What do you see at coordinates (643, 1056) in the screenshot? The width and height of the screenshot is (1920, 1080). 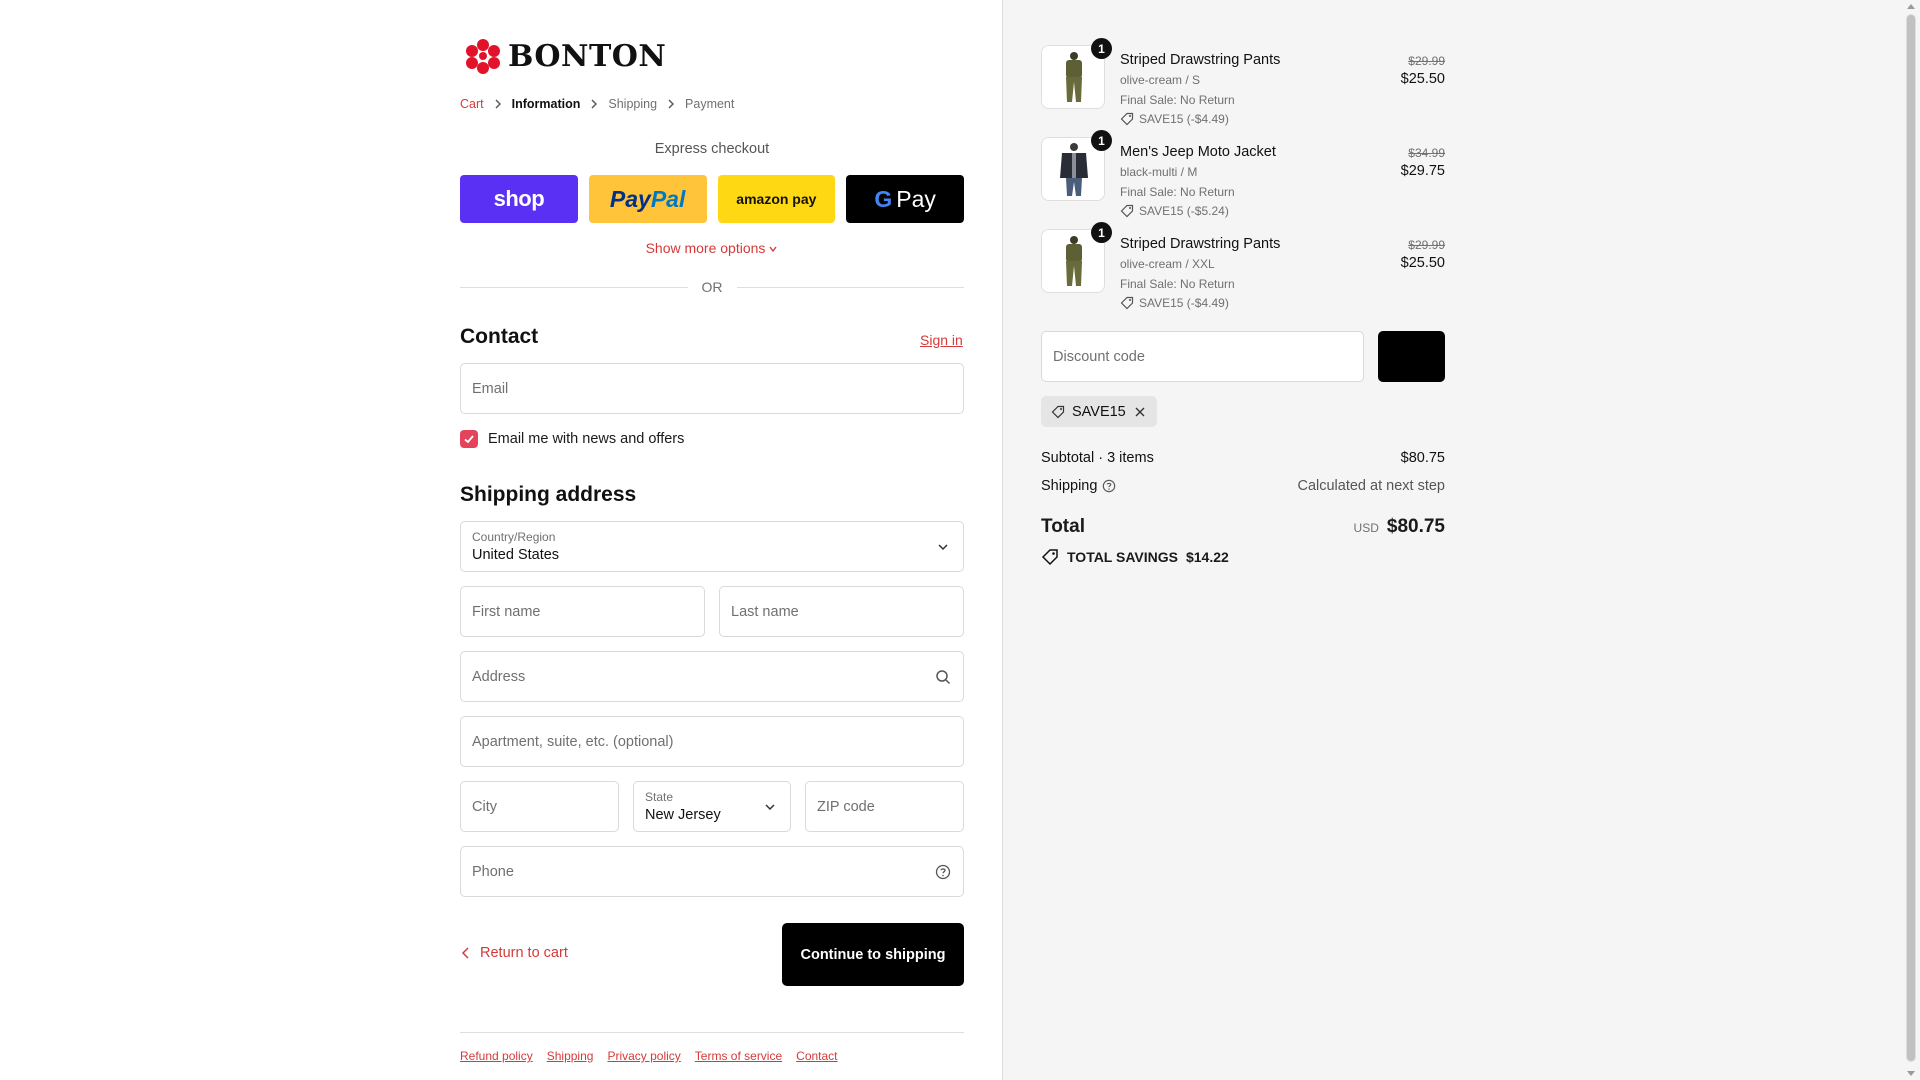 I see `privacy-policy-link: Privacy policy` at bounding box center [643, 1056].